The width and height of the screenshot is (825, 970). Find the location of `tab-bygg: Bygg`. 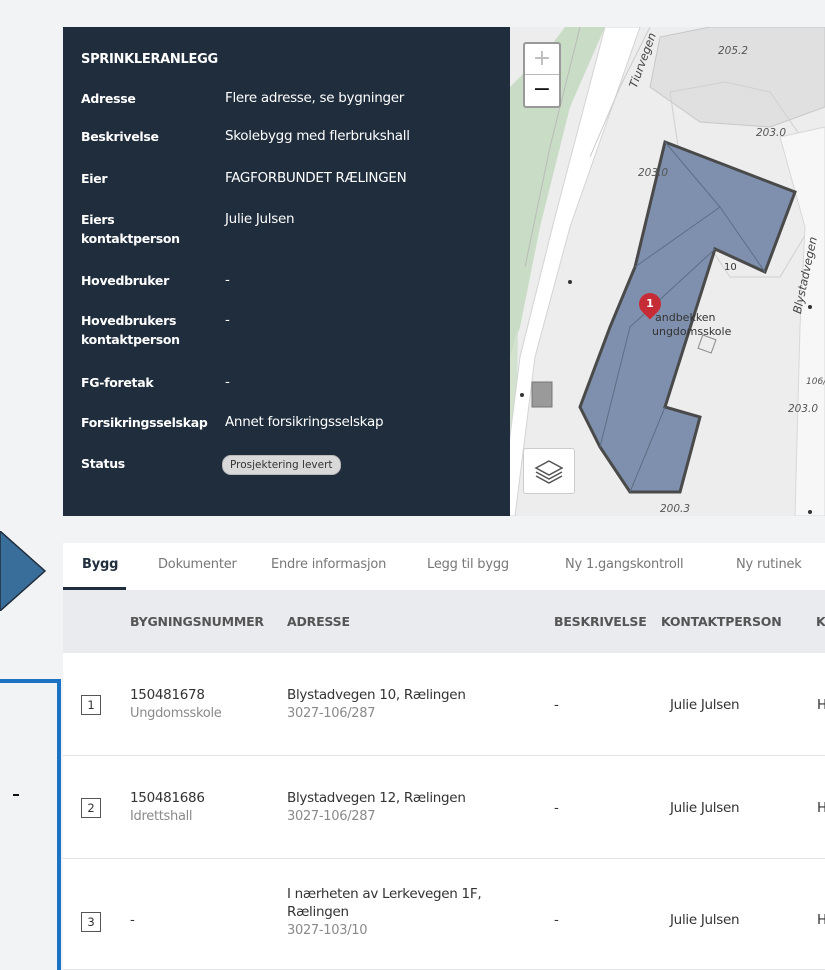

tab-bygg: Bygg is located at coordinates (100, 564).